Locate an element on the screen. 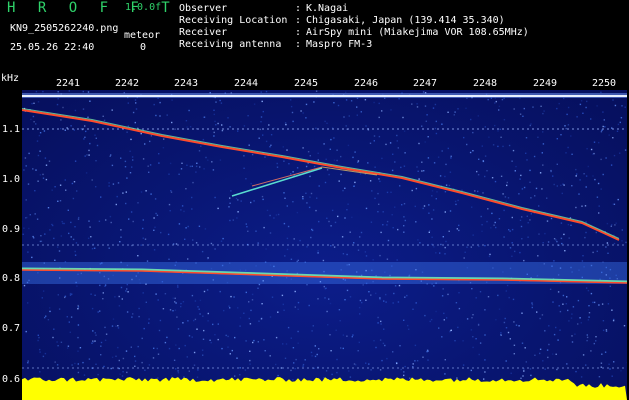 The width and height of the screenshot is (629, 400). meta-key: Receiver is located at coordinates (203, 32).